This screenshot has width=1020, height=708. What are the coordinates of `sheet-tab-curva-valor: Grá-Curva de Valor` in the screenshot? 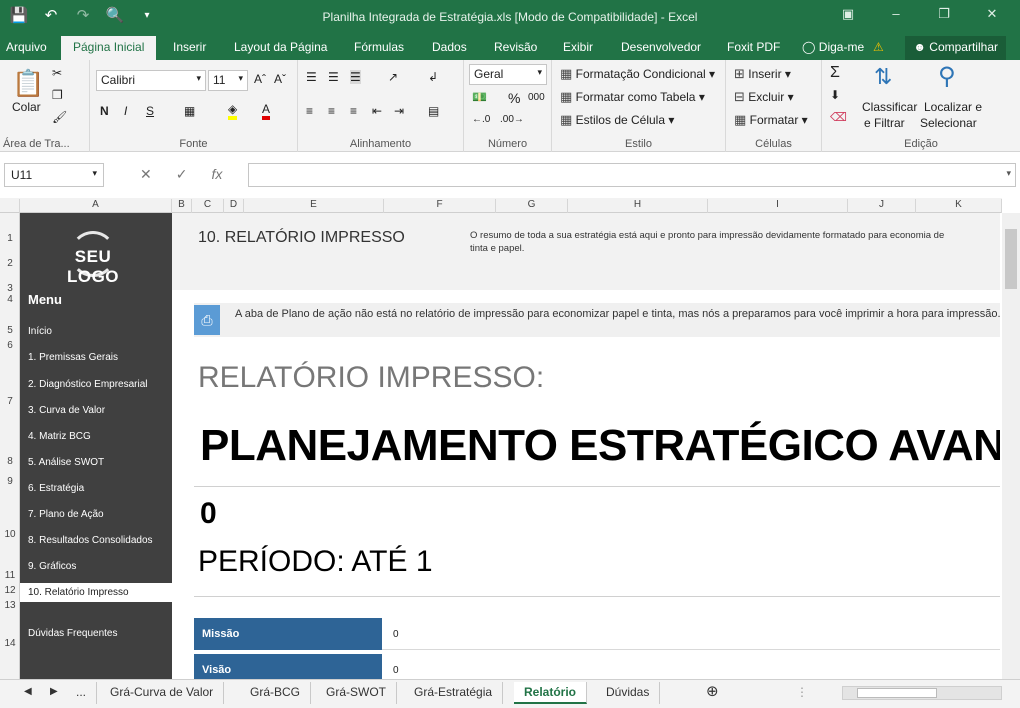 It's located at (162, 693).